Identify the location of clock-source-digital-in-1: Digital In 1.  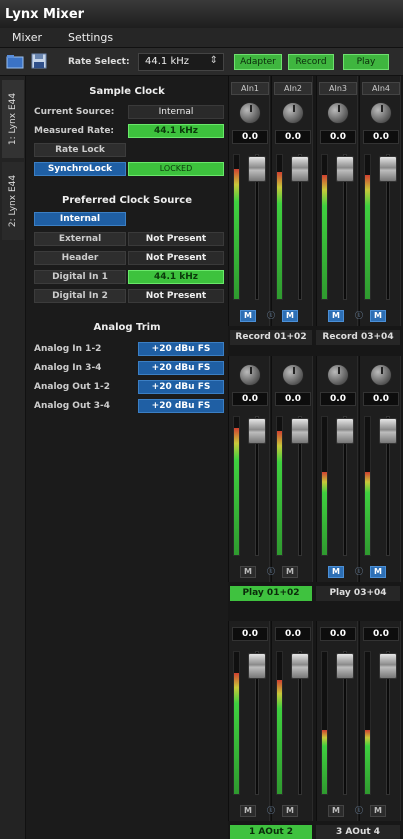
(80, 277).